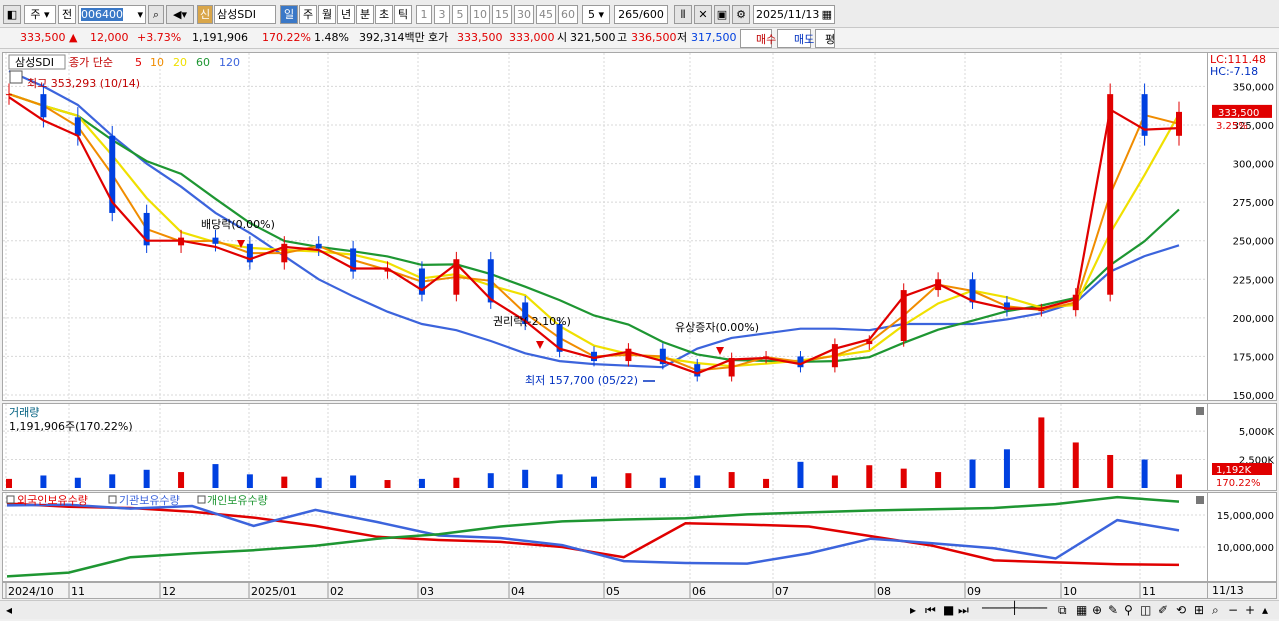 This screenshot has height=621, width=1279. Describe the element at coordinates (714, 37) in the screenshot. I see `quote-low: 317,500` at that location.